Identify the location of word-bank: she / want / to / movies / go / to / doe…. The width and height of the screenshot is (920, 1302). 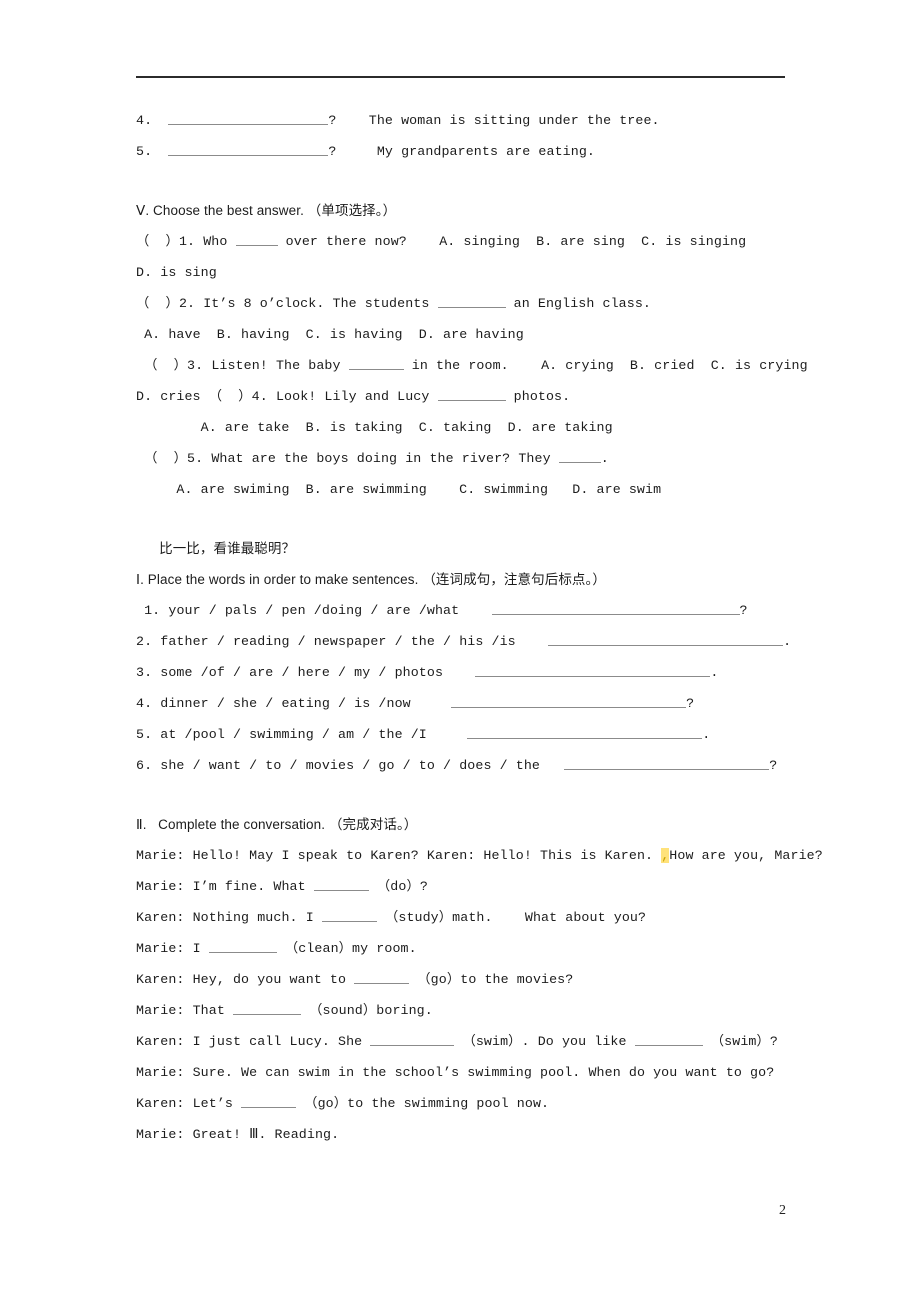
(350, 765).